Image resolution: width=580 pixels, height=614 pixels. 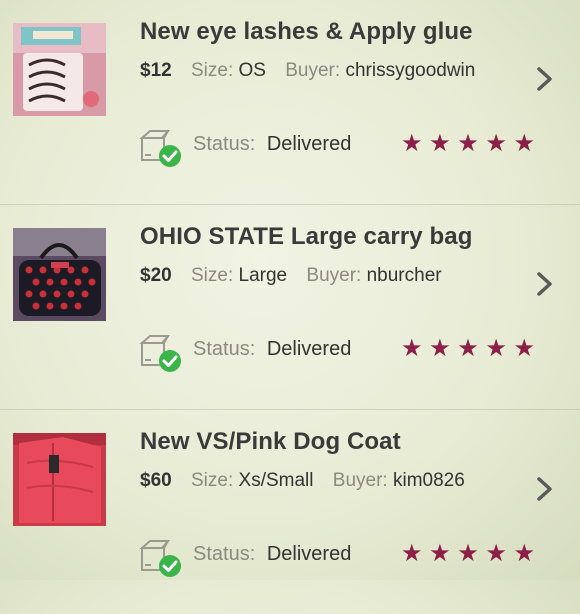 What do you see at coordinates (252, 70) in the screenshot?
I see `size-value: OS` at bounding box center [252, 70].